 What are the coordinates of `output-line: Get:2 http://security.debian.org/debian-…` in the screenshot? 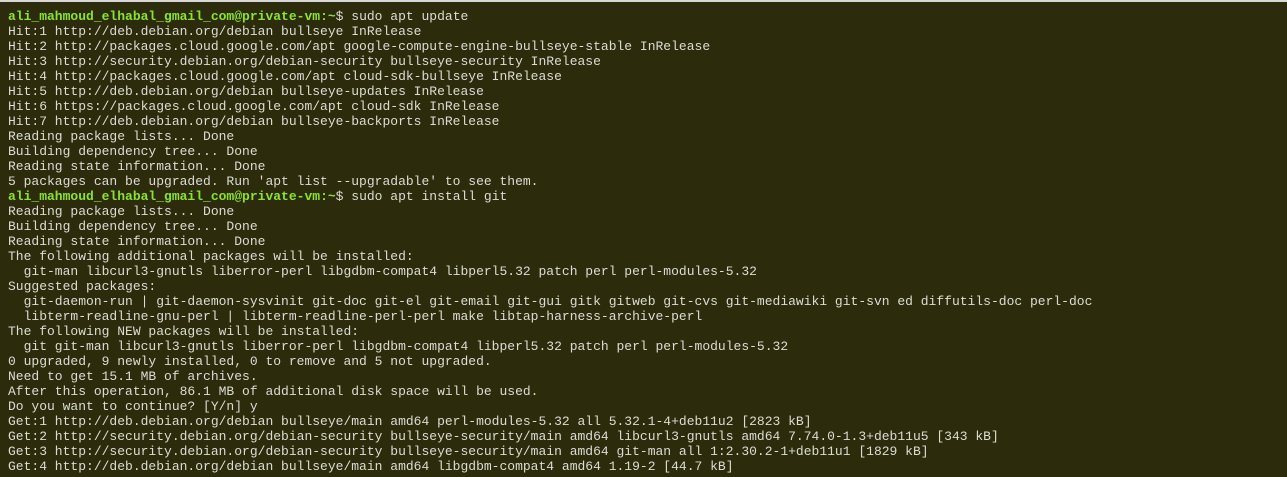 It's located at (503, 436).